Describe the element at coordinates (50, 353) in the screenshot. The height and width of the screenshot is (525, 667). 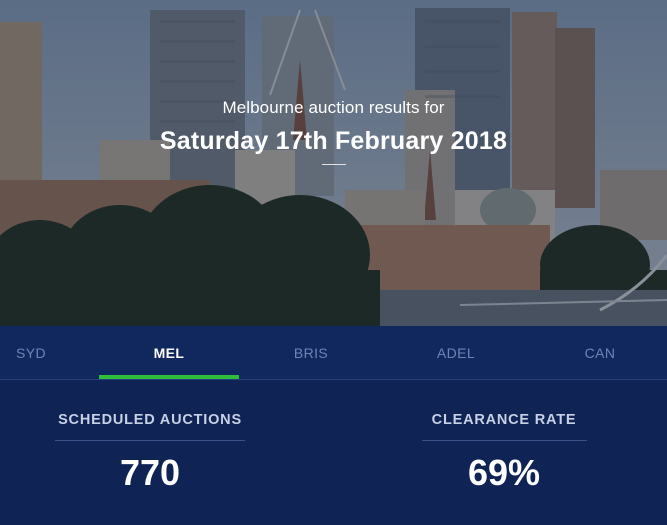
I see `tab-syd: SYD` at that location.